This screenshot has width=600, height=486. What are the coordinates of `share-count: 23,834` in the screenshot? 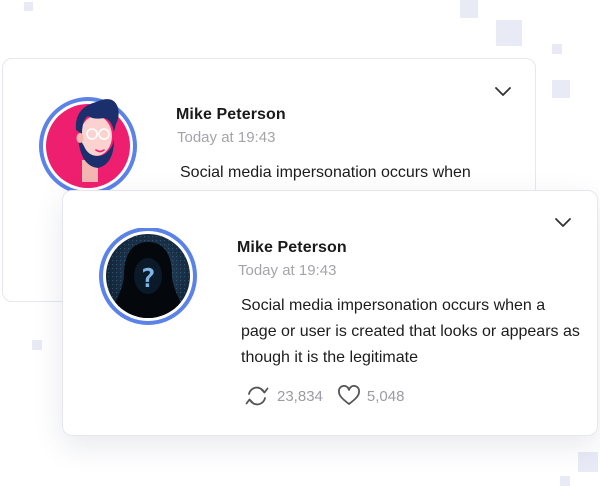 It's located at (300, 396).